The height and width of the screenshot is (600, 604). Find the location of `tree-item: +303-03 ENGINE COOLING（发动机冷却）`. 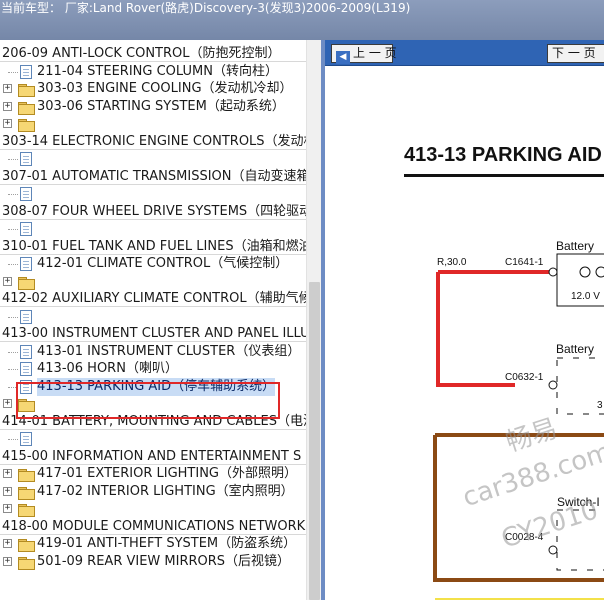

tree-item: +303-03 ENGINE COOLING（发动机冷却） is located at coordinates (153, 89).